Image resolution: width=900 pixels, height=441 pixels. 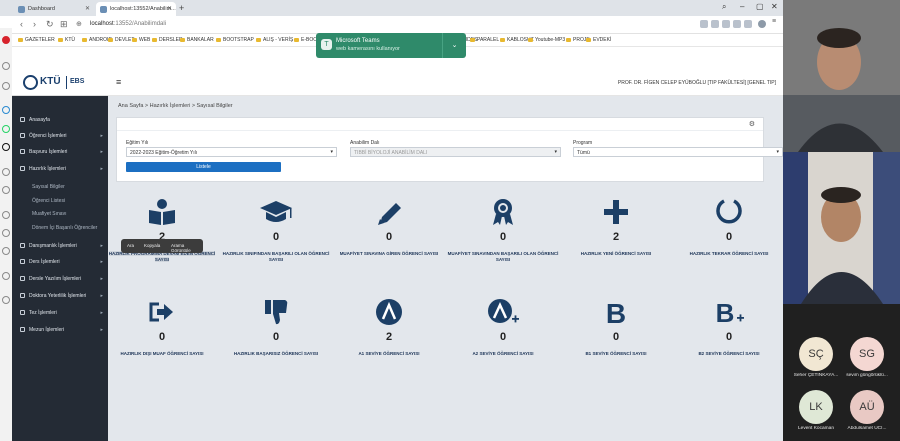 What do you see at coordinates (598, 40) in the screenshot?
I see `bookmark-item: EVDEKİ` at bounding box center [598, 40].